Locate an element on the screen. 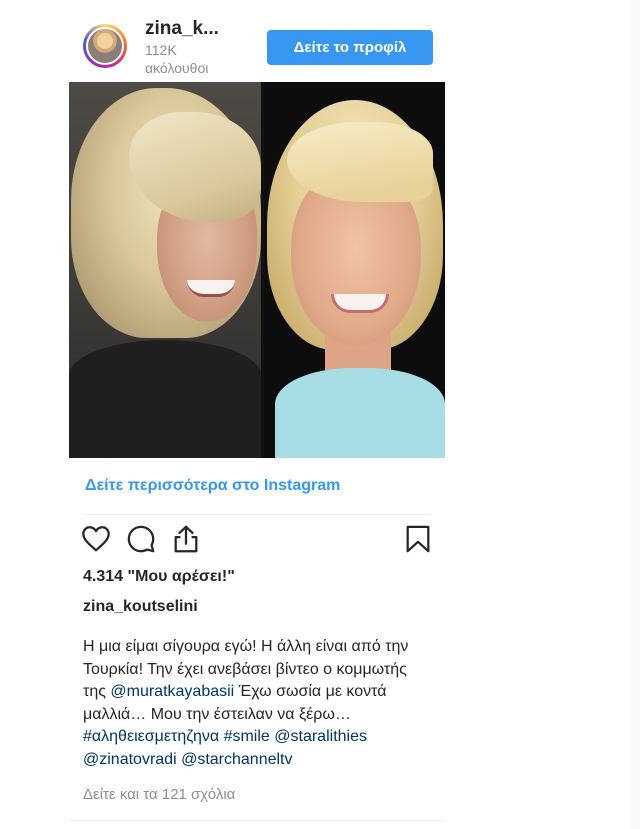  share-icon is located at coordinates (186, 539).